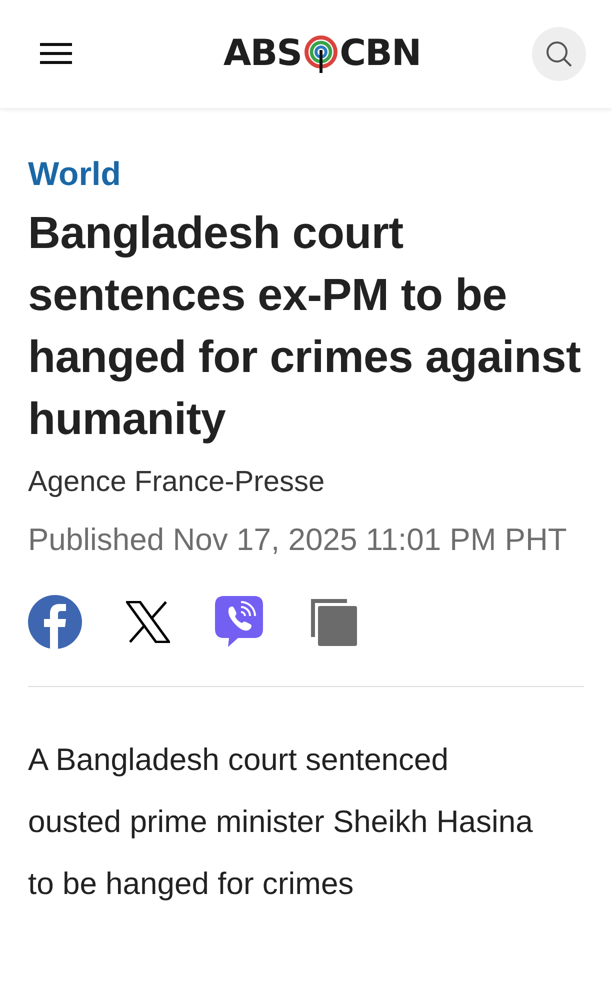  What do you see at coordinates (281, 822) in the screenshot?
I see `article-body: A Bangladesh court sentenced ousted prime minister Sheikh Hasina to be hanged for crimes` at bounding box center [281, 822].